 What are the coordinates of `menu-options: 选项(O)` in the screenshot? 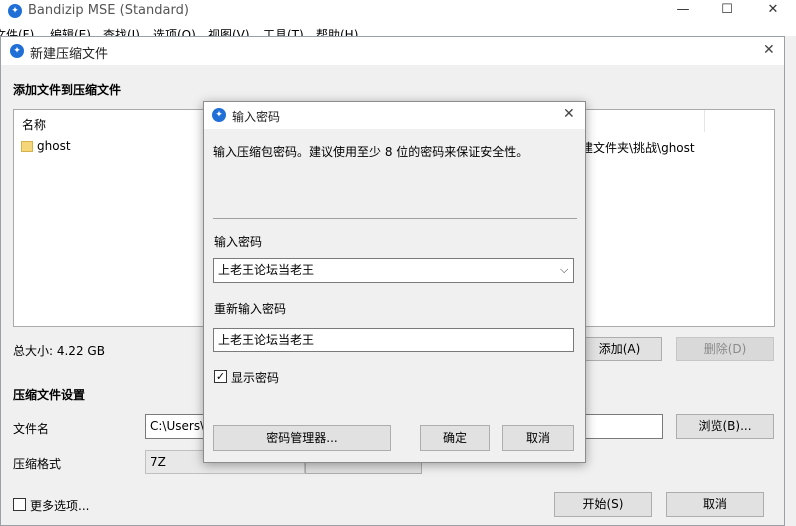 It's located at (174, 31).